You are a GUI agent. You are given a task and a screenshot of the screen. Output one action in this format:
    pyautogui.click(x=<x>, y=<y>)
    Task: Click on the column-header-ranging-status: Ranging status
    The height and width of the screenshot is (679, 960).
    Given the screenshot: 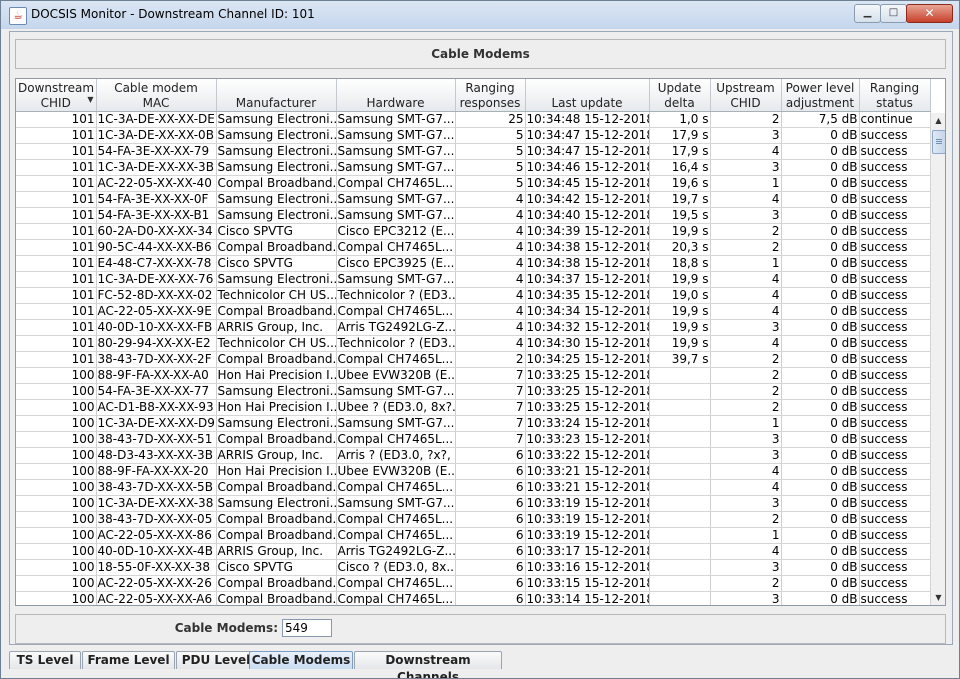 What is the action you would take?
    pyautogui.click(x=895, y=95)
    